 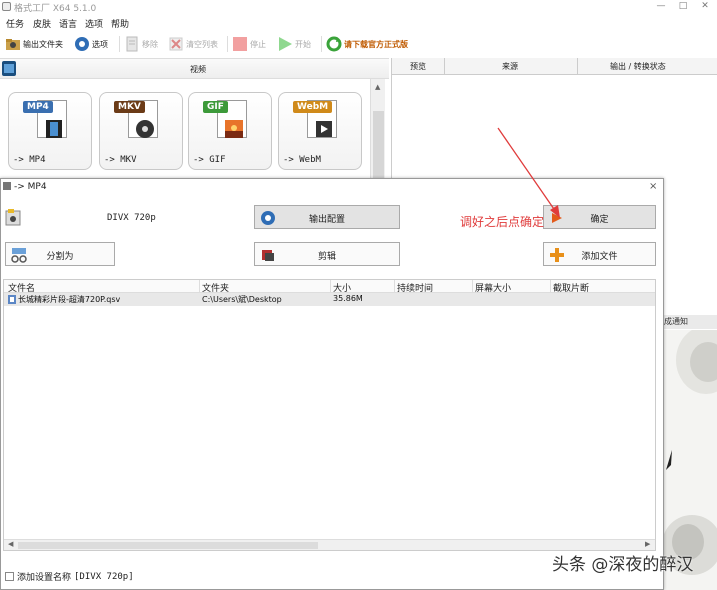 What do you see at coordinates (240, 44) in the screenshot?
I see `stop-icon` at bounding box center [240, 44].